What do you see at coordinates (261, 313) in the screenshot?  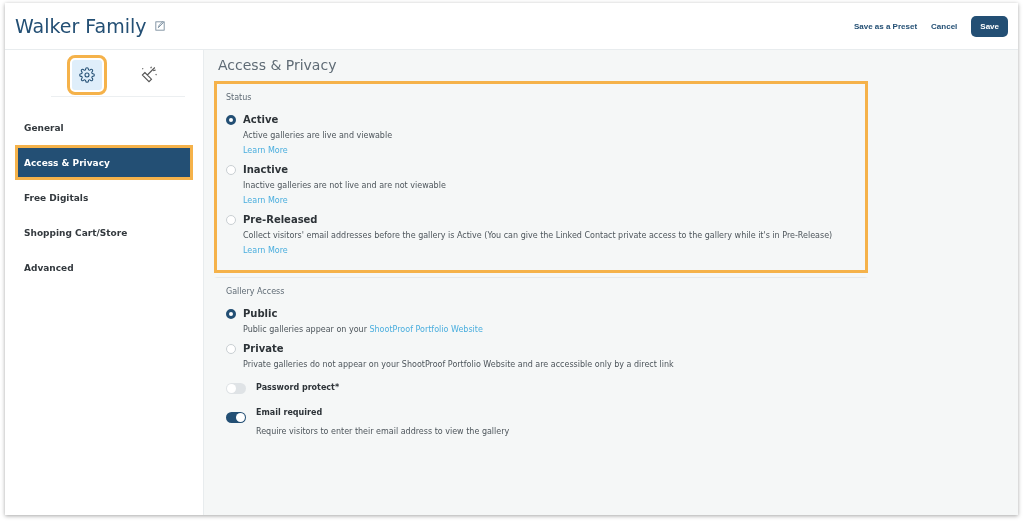 I see `option-label: Public` at bounding box center [261, 313].